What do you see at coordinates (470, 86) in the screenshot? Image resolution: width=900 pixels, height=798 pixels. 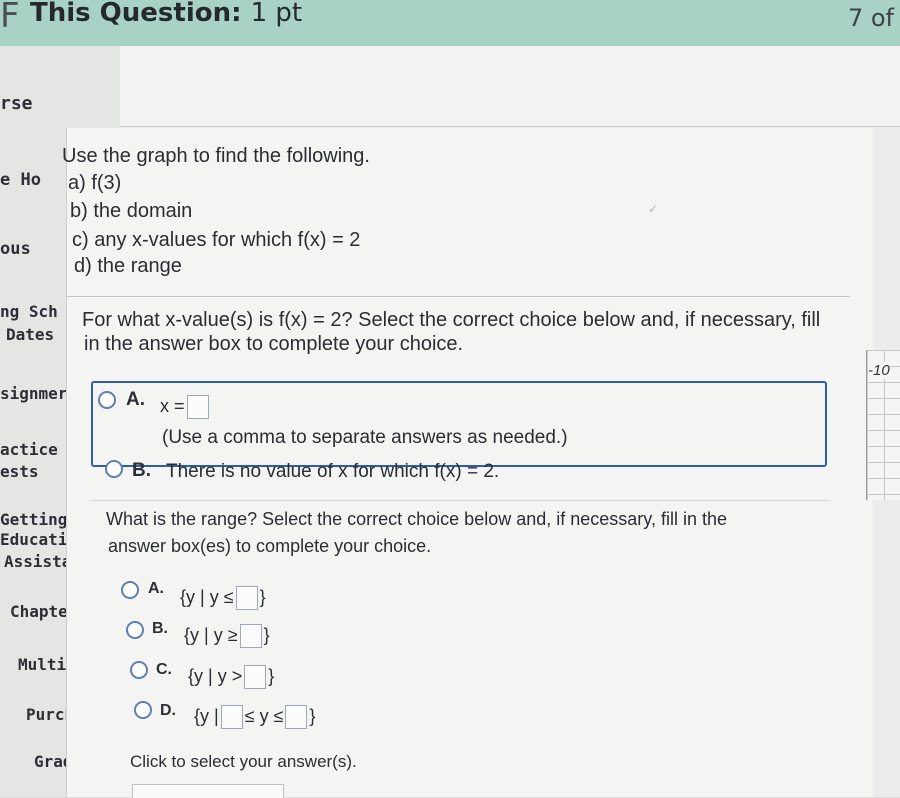 I see `question-toolbar` at bounding box center [470, 86].